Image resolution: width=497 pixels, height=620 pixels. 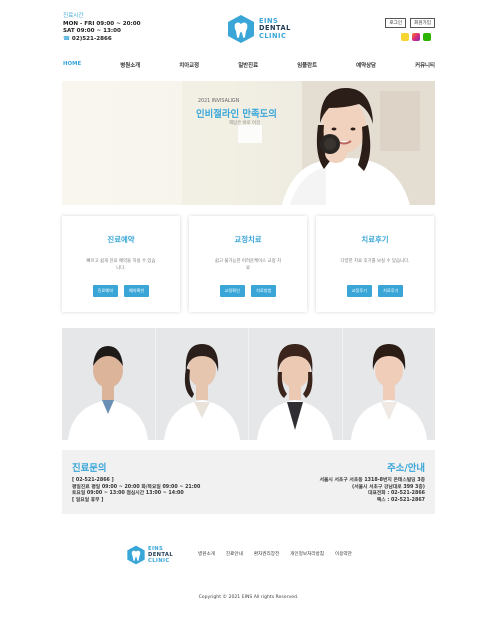 I want to click on main-nav: HOME 병원소개 치아교정 일반진료 임플란트 예약상담 커뮤니티, so click(x=249, y=65).